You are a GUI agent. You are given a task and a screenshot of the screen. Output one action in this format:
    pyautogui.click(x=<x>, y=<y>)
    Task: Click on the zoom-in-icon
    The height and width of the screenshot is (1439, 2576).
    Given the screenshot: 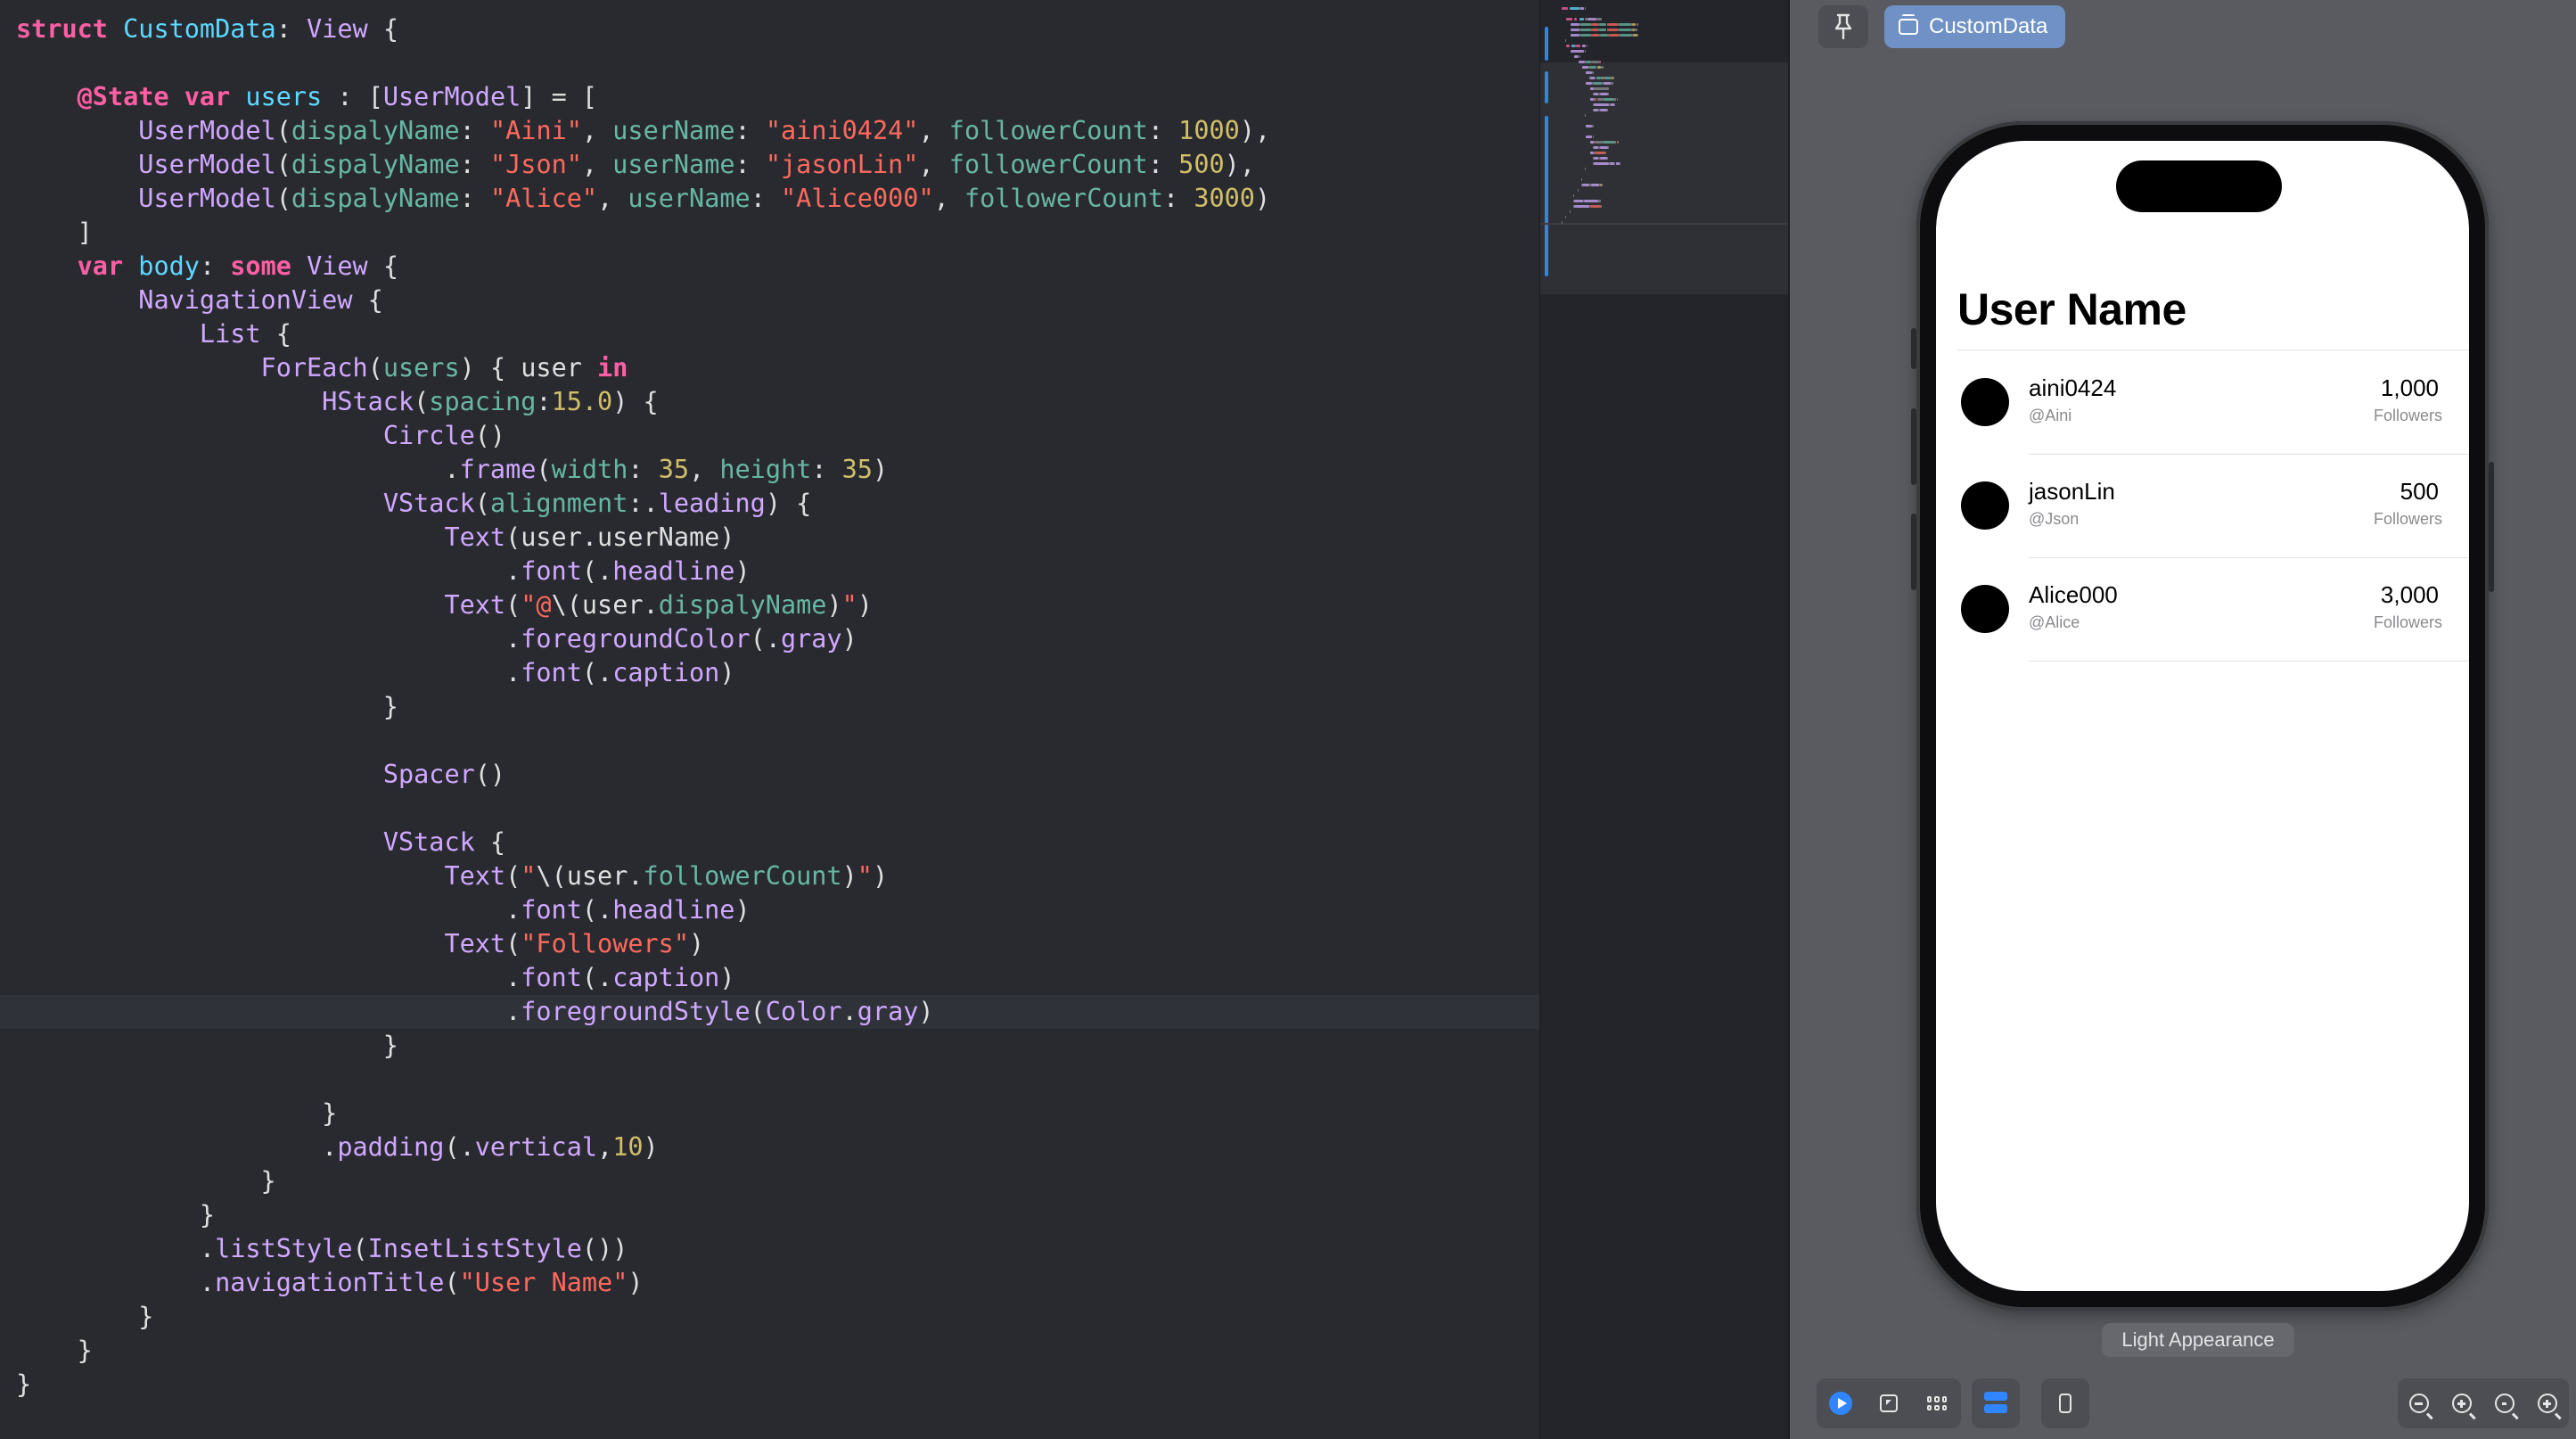 What is the action you would take?
    pyautogui.click(x=2462, y=1403)
    